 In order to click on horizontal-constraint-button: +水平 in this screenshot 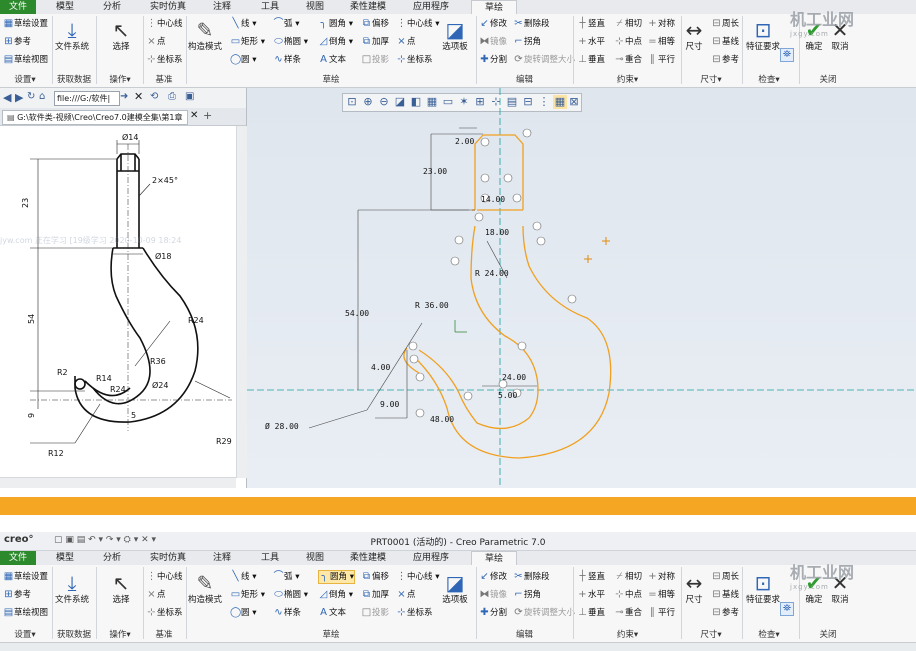, I will do `click(591, 42)`.